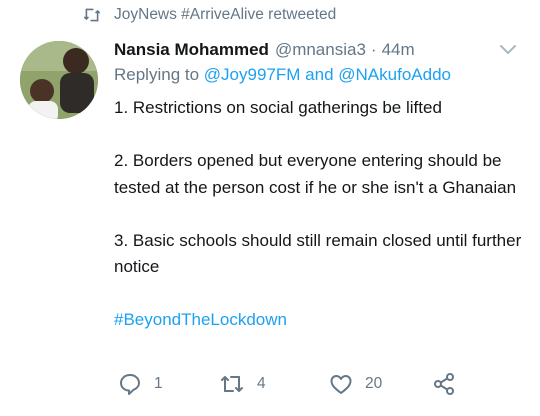 The image size is (540, 416). I want to click on author-name: Nansia Mohammed, so click(191, 50).